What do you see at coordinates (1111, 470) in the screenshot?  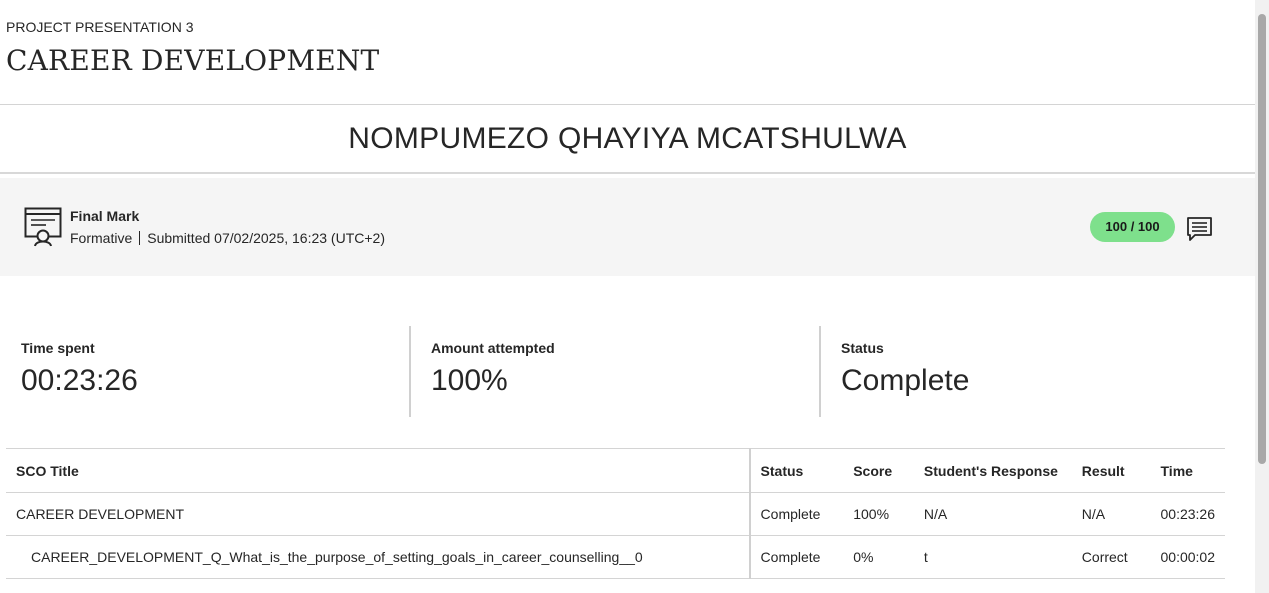 I see `header-result: Result` at bounding box center [1111, 470].